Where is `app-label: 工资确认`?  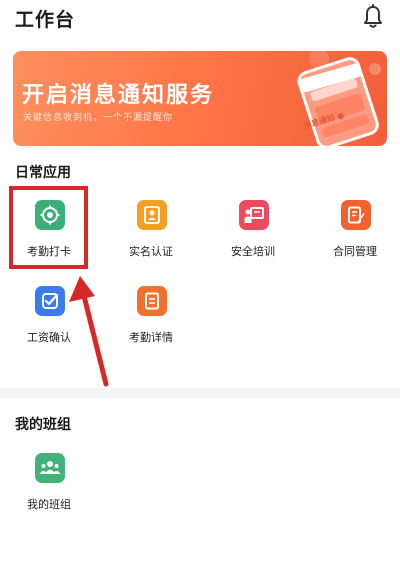 app-label: 工资确认 is located at coordinates (49, 337).